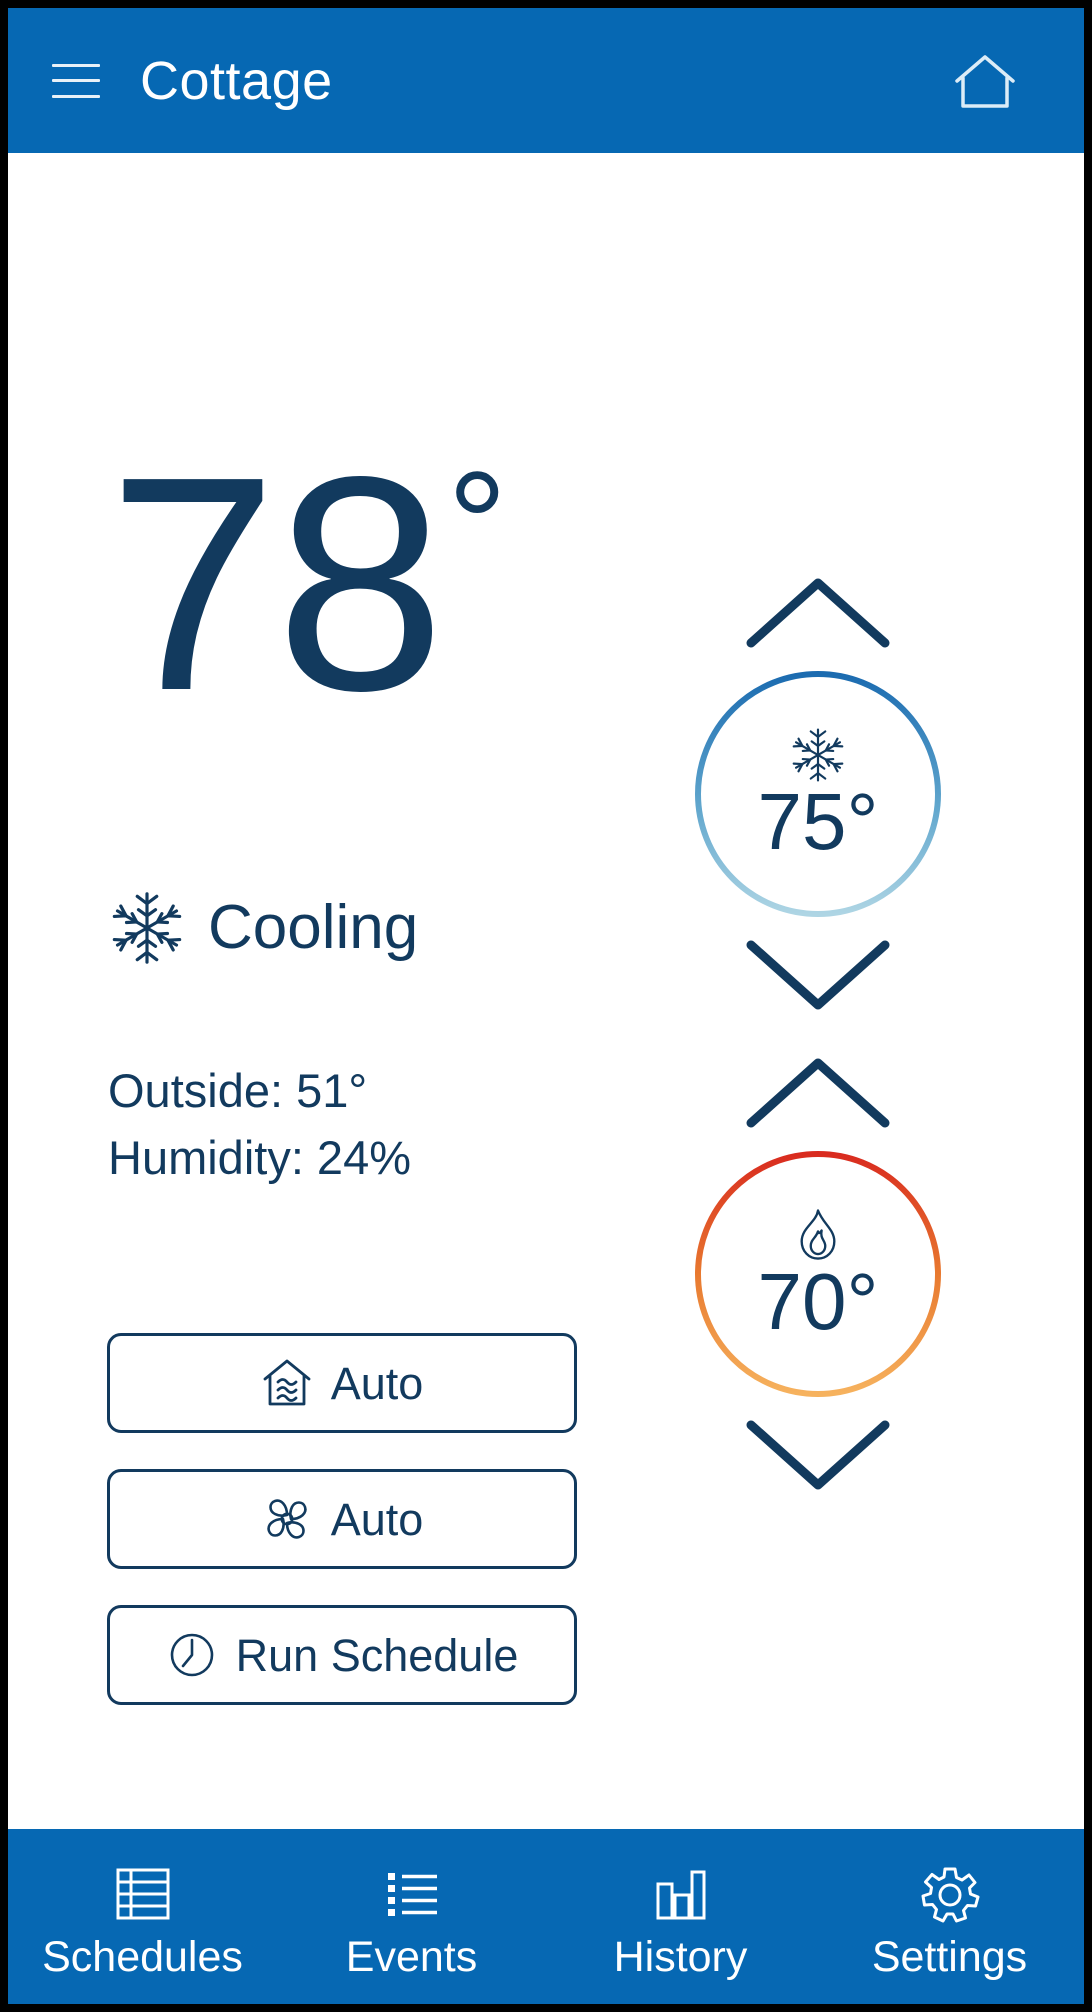 This screenshot has width=1092, height=2012. I want to click on run-schedule-button: Run Schedule, so click(342, 1655).